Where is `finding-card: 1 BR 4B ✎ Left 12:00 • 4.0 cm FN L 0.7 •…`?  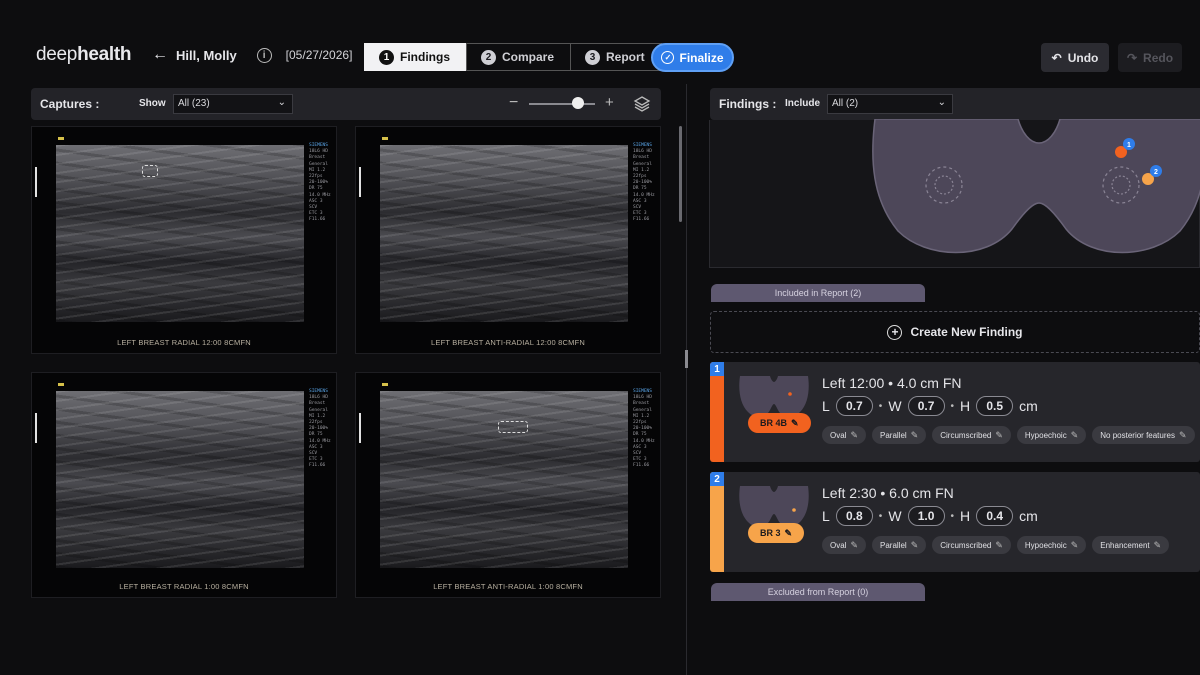
finding-card: 1 BR 4B ✎ Left 12:00 • 4.0 cm FN L 0.7 •… is located at coordinates (955, 412).